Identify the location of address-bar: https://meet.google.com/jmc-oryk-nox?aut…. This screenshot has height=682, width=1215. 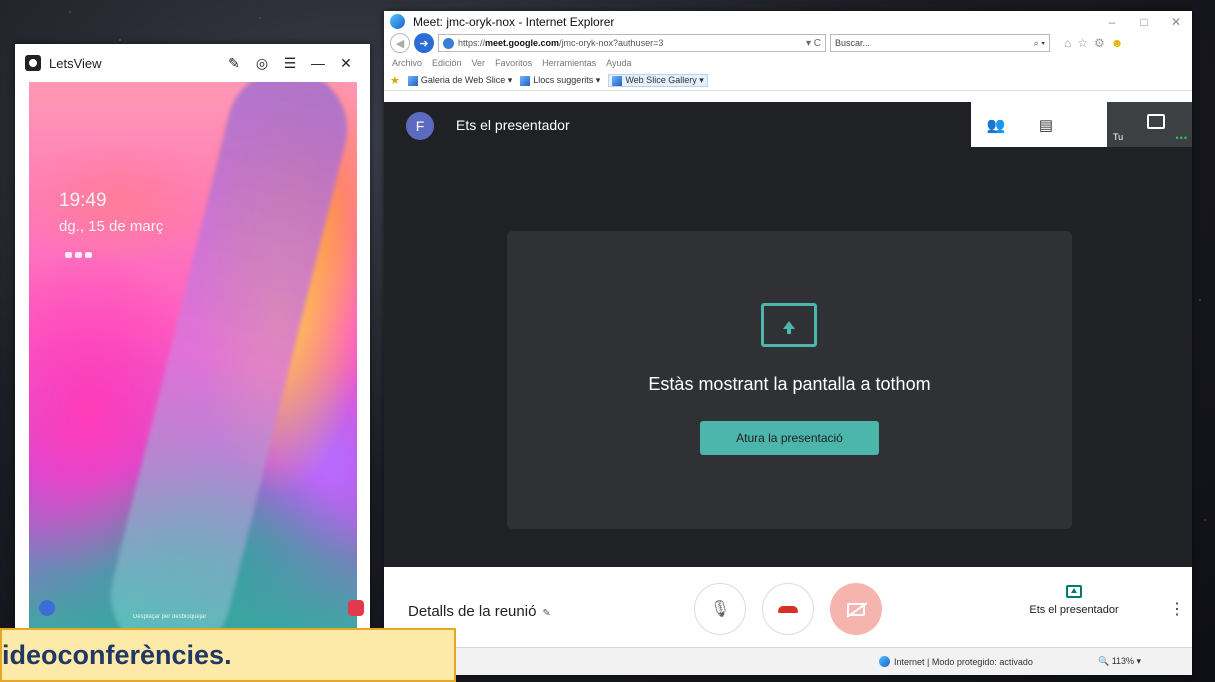
(632, 43).